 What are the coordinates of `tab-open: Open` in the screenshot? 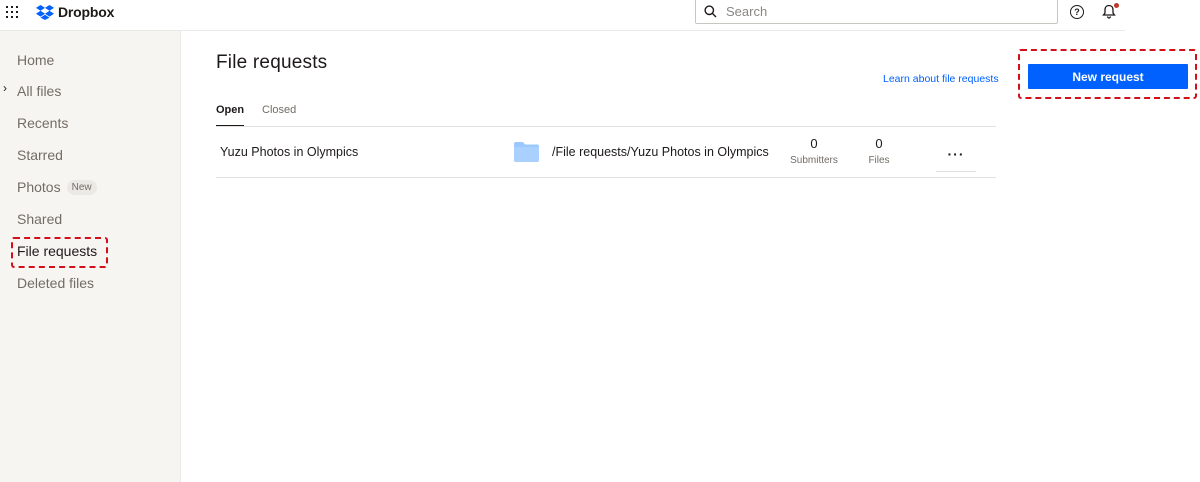 It's located at (230, 115).